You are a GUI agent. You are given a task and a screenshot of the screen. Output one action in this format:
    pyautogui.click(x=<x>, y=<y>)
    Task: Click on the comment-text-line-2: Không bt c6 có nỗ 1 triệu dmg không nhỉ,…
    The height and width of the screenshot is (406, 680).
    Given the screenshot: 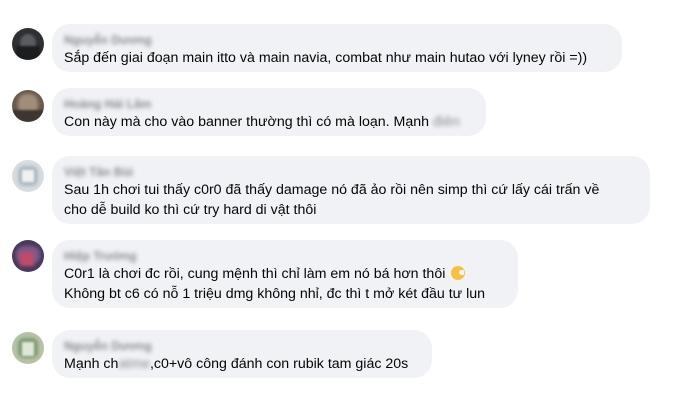 What is the action you would take?
    pyautogui.click(x=275, y=294)
    